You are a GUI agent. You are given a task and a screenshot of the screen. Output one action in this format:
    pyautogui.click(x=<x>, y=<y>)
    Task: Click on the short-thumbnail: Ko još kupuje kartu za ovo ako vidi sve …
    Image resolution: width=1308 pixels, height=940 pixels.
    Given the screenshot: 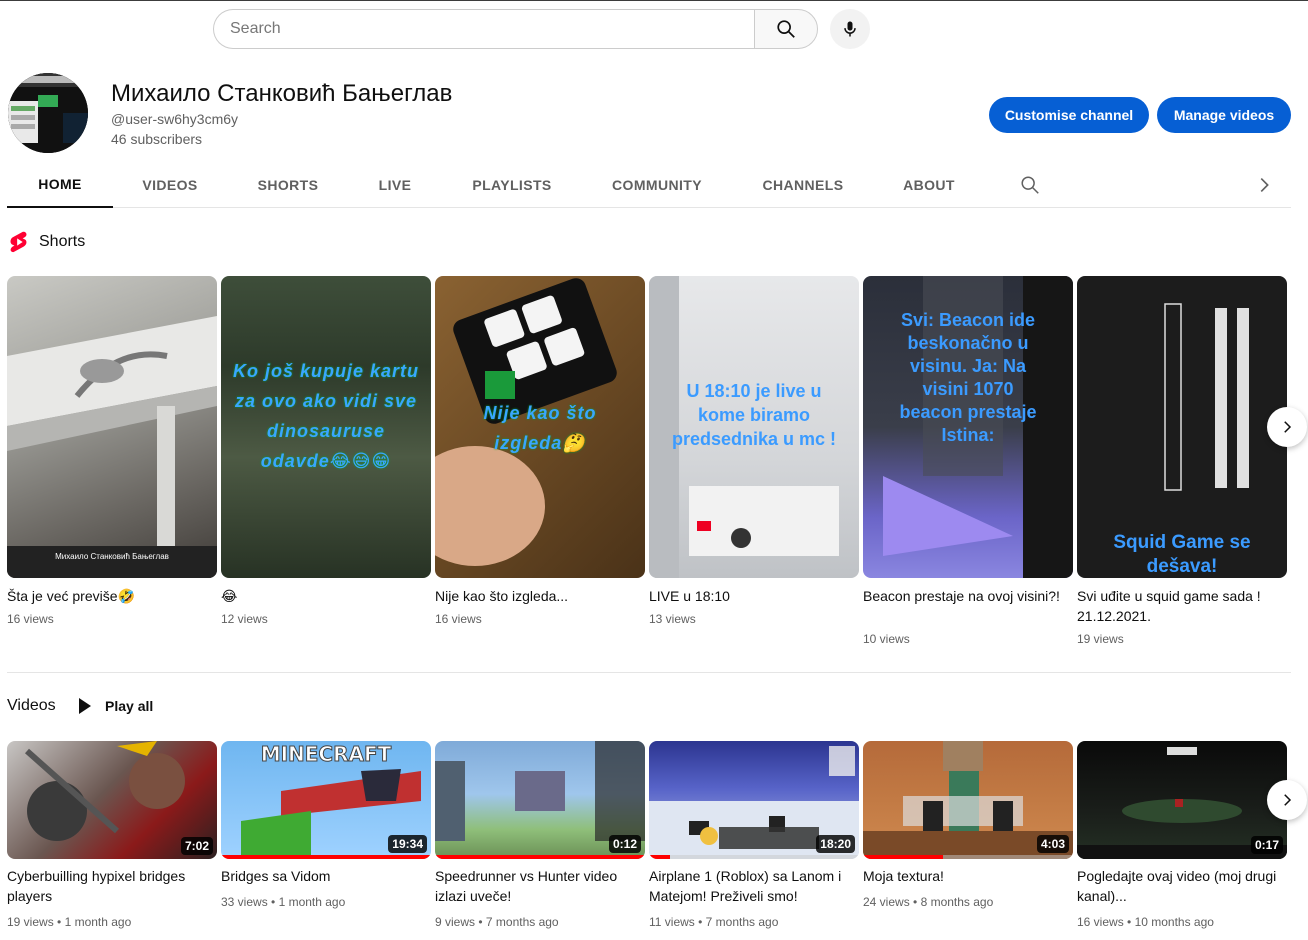 What is the action you would take?
    pyautogui.click(x=326, y=427)
    